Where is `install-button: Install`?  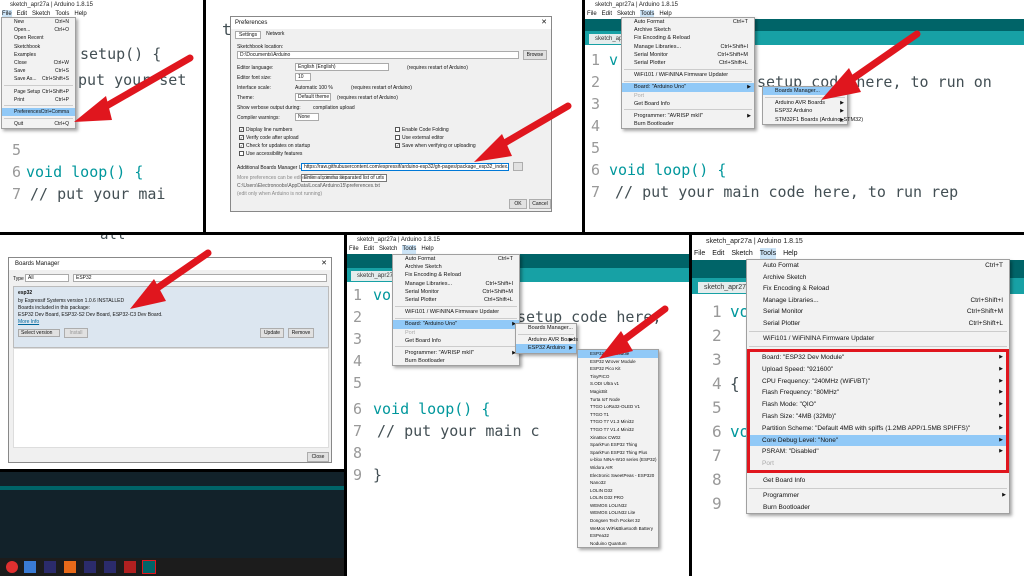
install-button: Install is located at coordinates (76, 333).